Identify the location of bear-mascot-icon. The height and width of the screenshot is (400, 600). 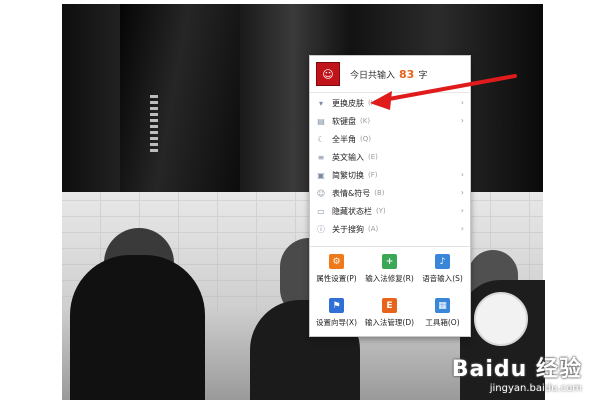
(501, 319).